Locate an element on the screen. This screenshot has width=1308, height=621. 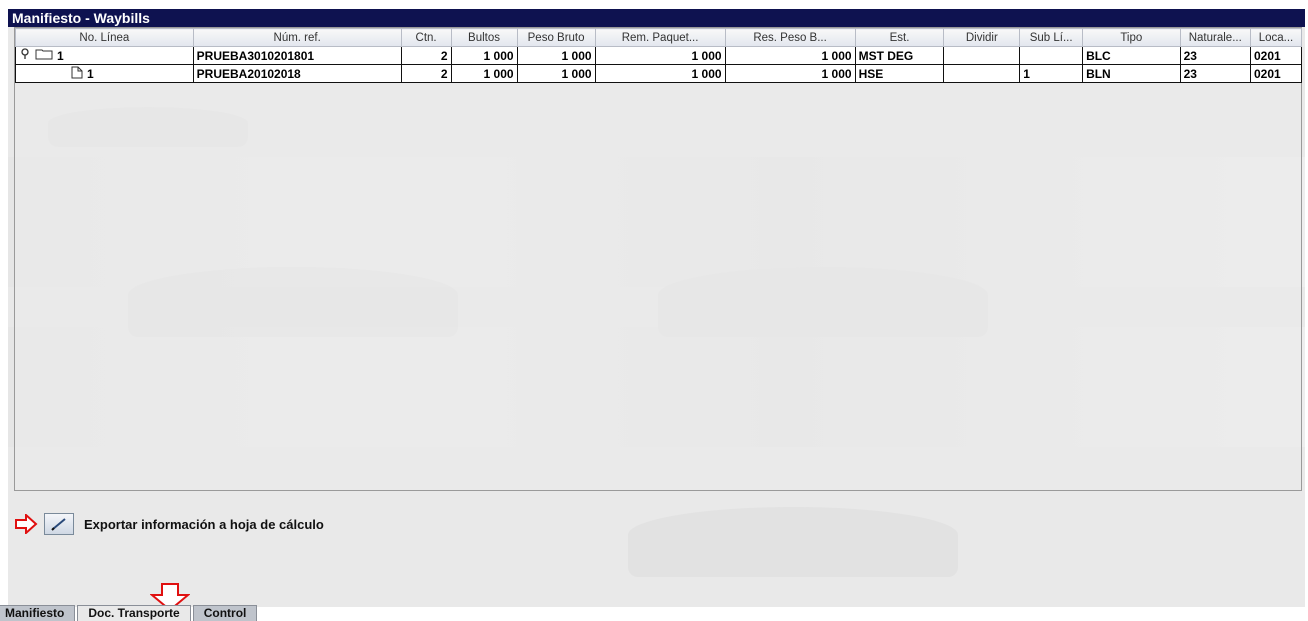
column-header: Dividir is located at coordinates (982, 37).